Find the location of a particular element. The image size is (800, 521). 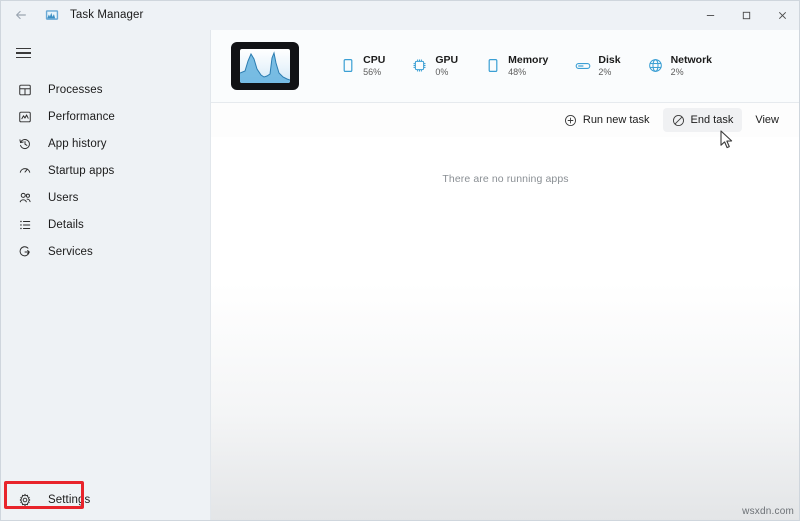

empty-state-message: There are no running apps is located at coordinates (505, 179).